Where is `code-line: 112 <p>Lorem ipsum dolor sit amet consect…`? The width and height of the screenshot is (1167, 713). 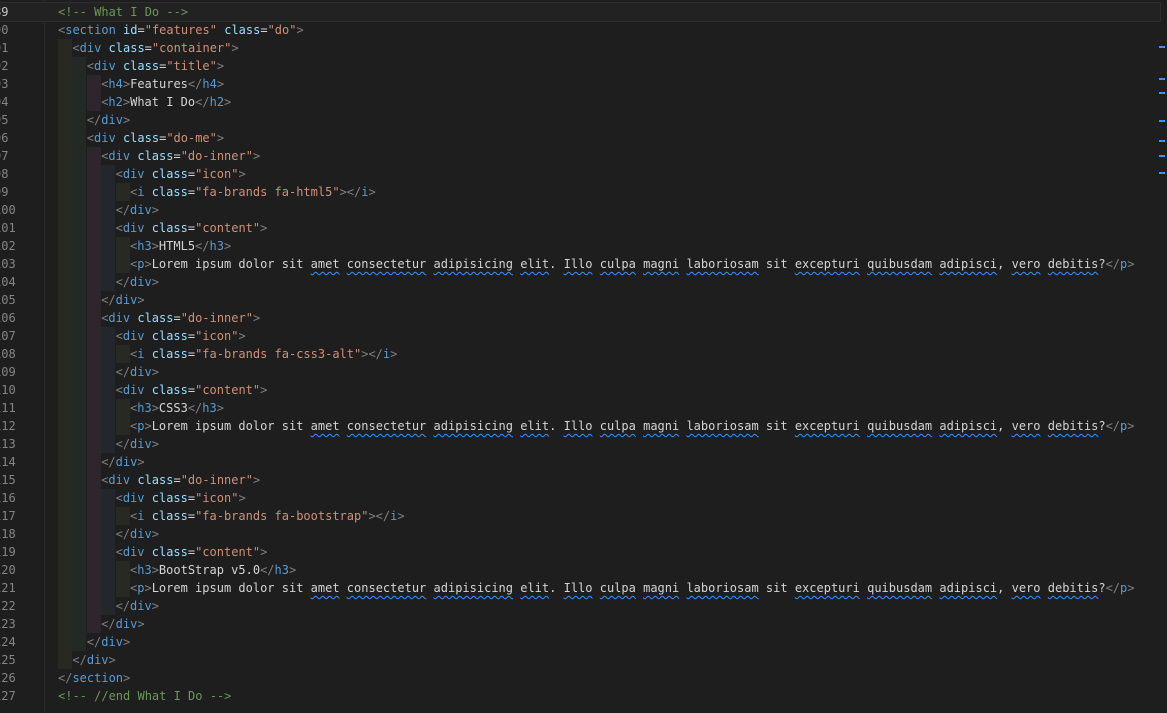 code-line: 112 <p>Lorem ipsum dolor sit amet consect… is located at coordinates (580, 426).